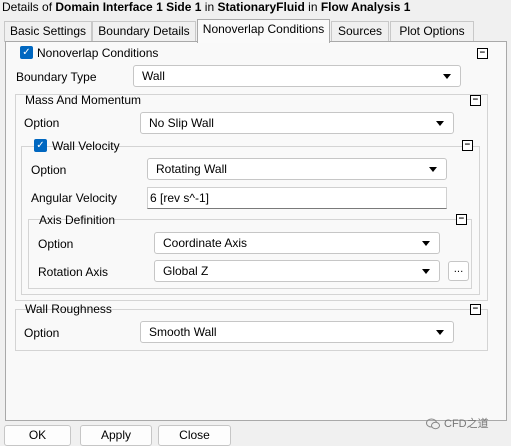 The height and width of the screenshot is (446, 511). Describe the element at coordinates (194, 435) in the screenshot. I see `close-button: Close` at that location.